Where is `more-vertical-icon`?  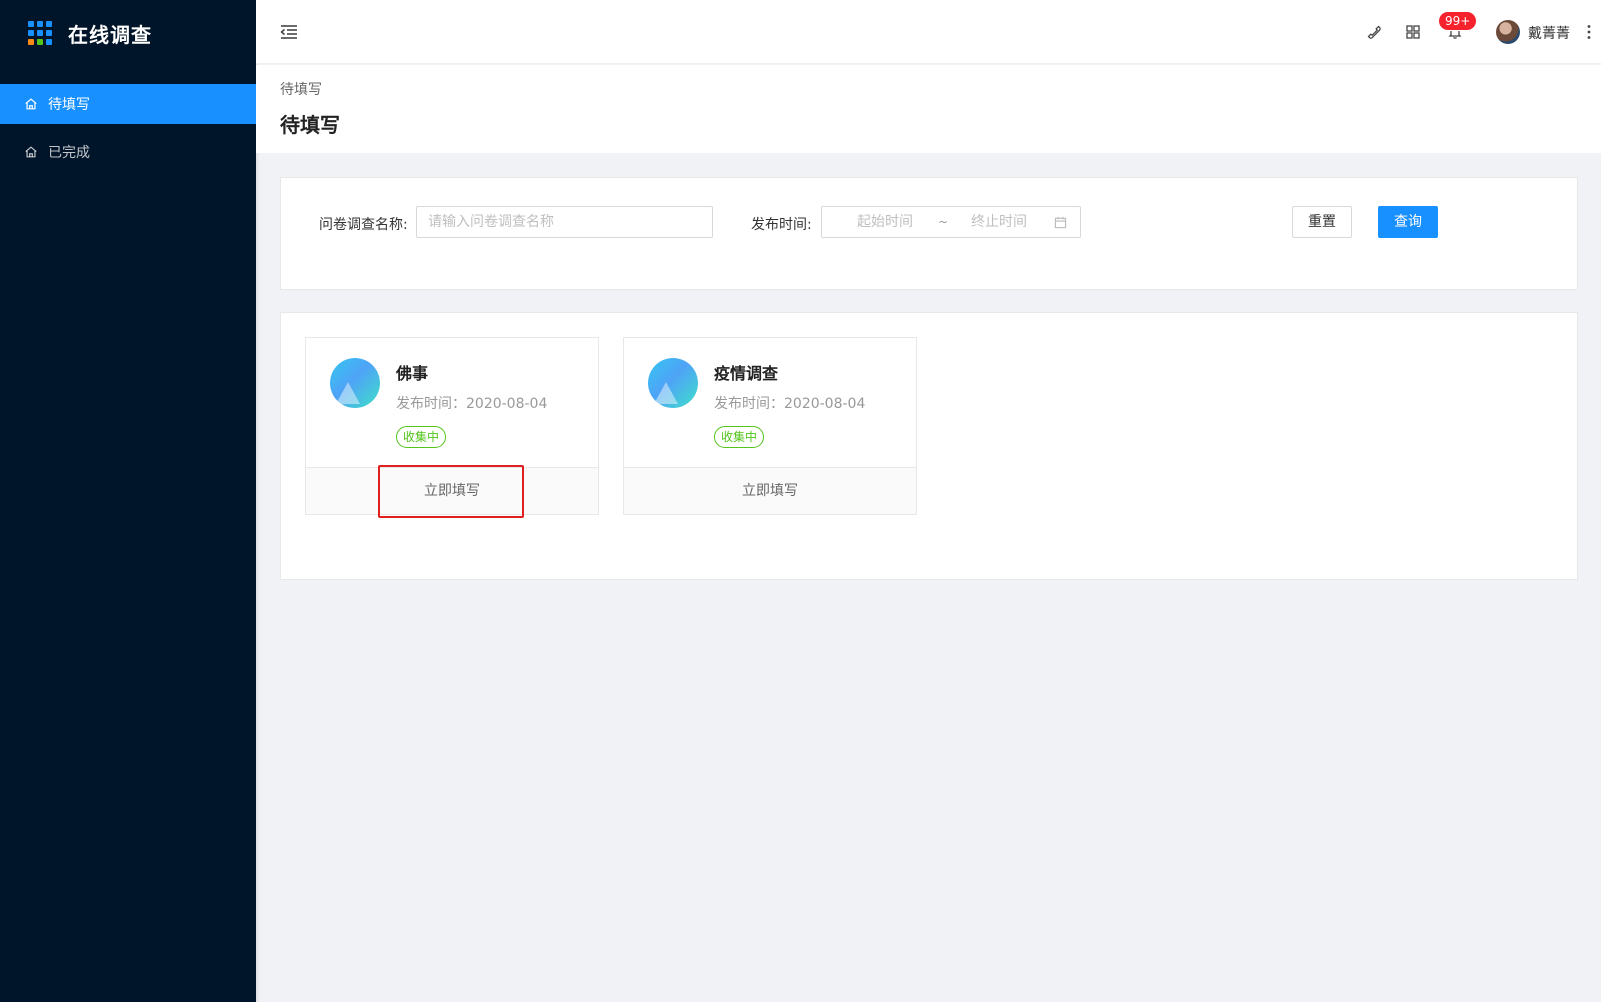 more-vertical-icon is located at coordinates (1589, 32).